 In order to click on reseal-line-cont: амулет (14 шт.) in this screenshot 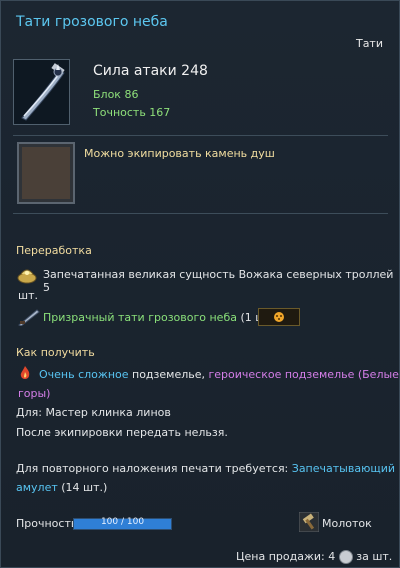, I will do `click(61, 487)`.